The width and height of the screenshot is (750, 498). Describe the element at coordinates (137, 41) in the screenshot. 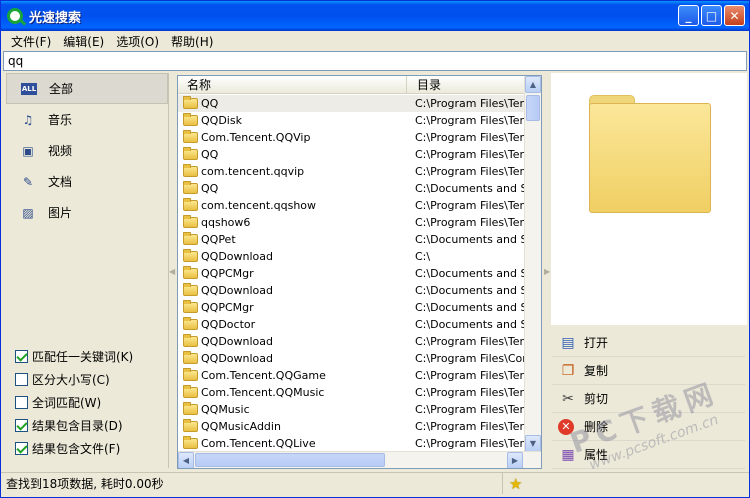

I see `menu-options: 选项(O)` at that location.